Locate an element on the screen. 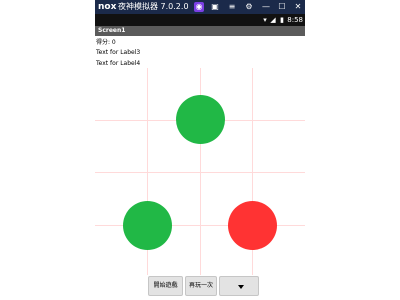 Image resolution: width=400 pixels, height=300 pixels. close-icon: ✕ is located at coordinates (298, 7).